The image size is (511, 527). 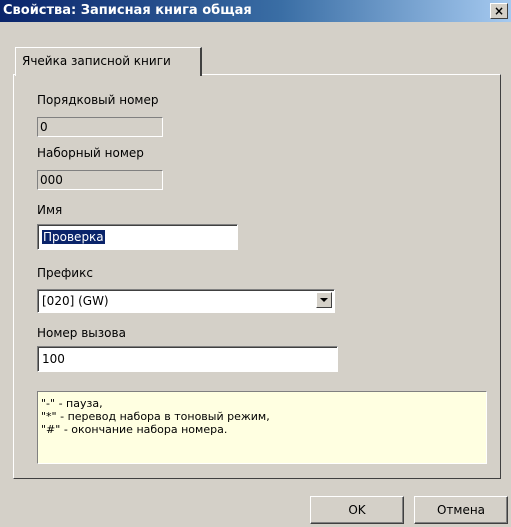 What do you see at coordinates (98, 100) in the screenshot?
I see `ordinal-label: Порядковый номер` at bounding box center [98, 100].